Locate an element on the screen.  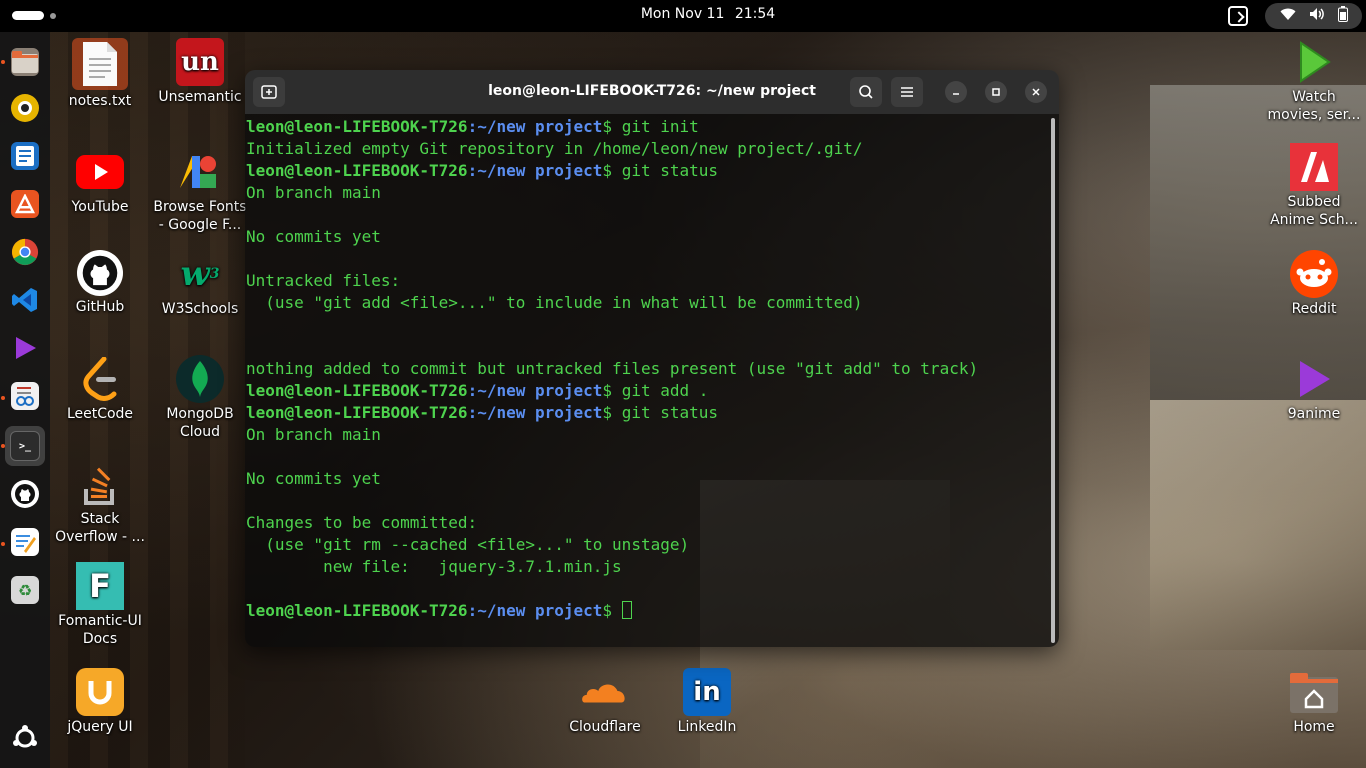
close-button is located at coordinates (1036, 92).